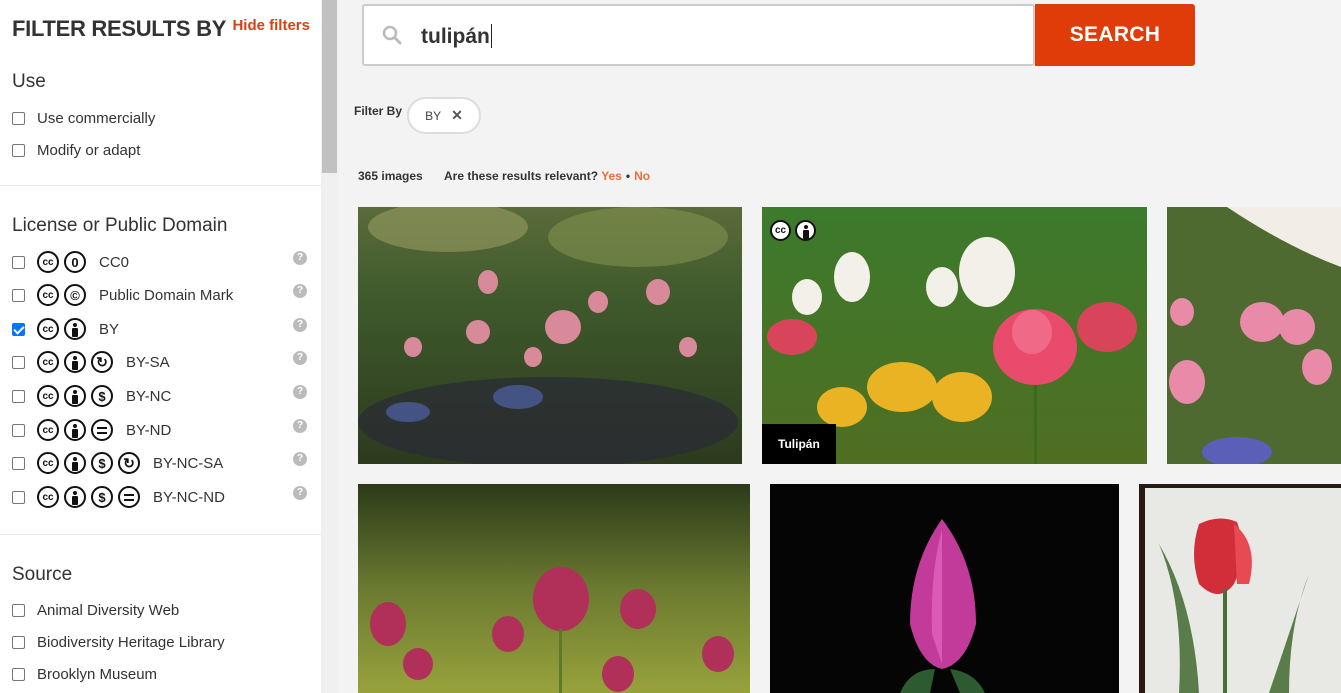  What do you see at coordinates (89, 150) in the screenshot?
I see `option-label: Modify or adapt` at bounding box center [89, 150].